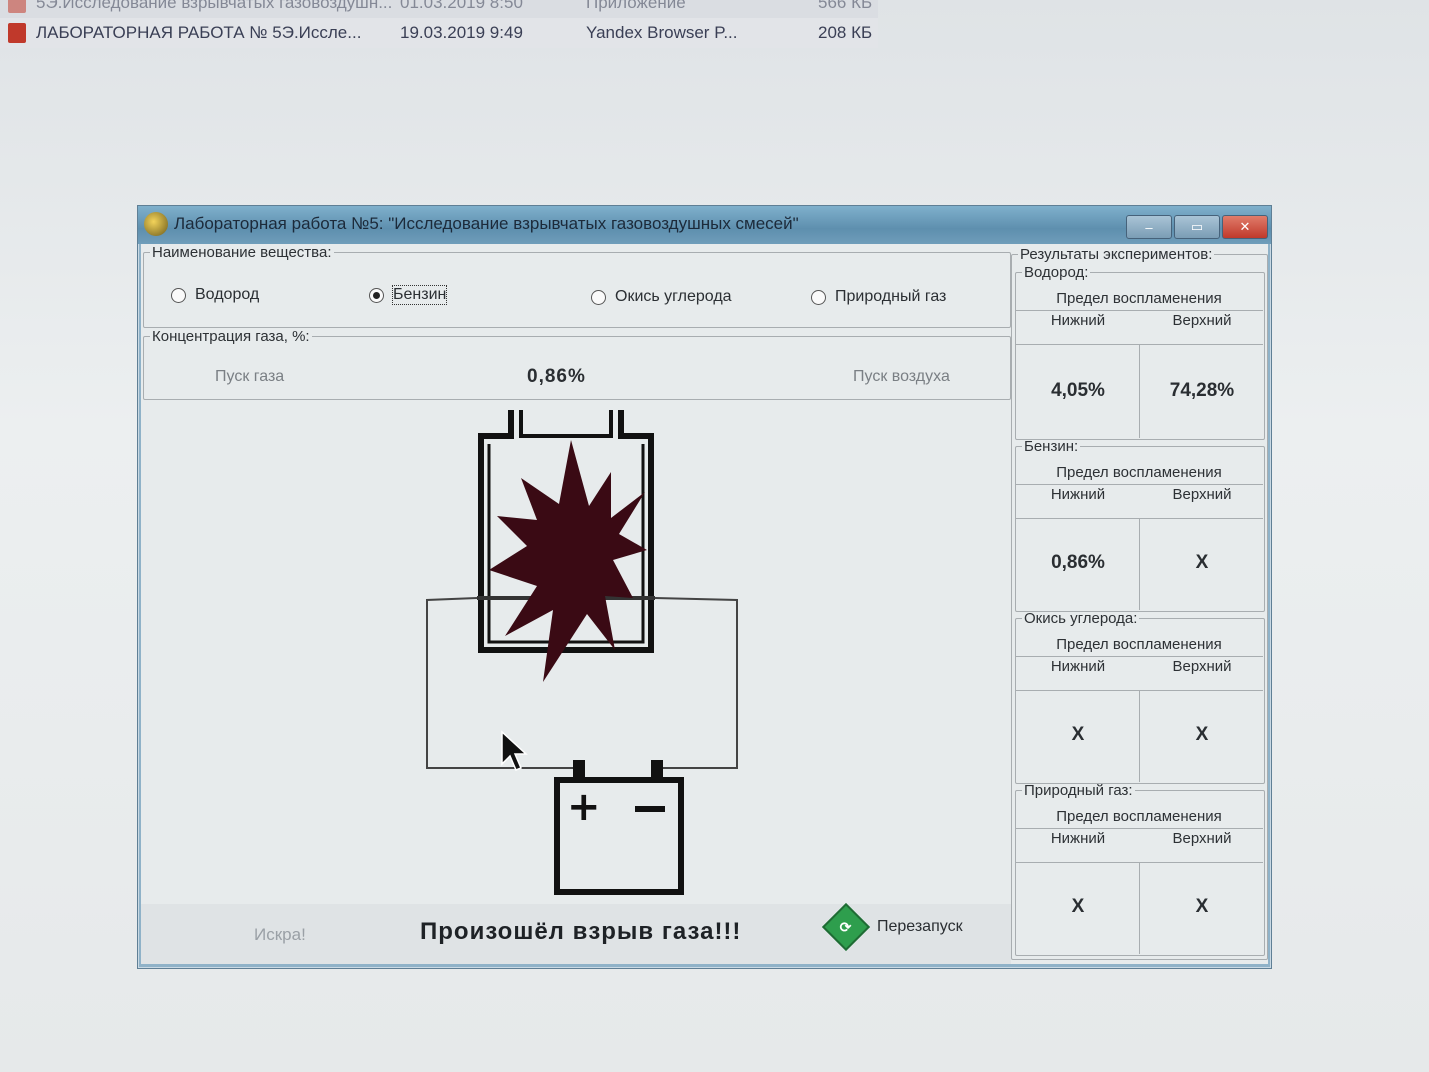 The image size is (1429, 1072). Describe the element at coordinates (556, 376) in the screenshot. I see `concentration-value: 0,86%` at that location.